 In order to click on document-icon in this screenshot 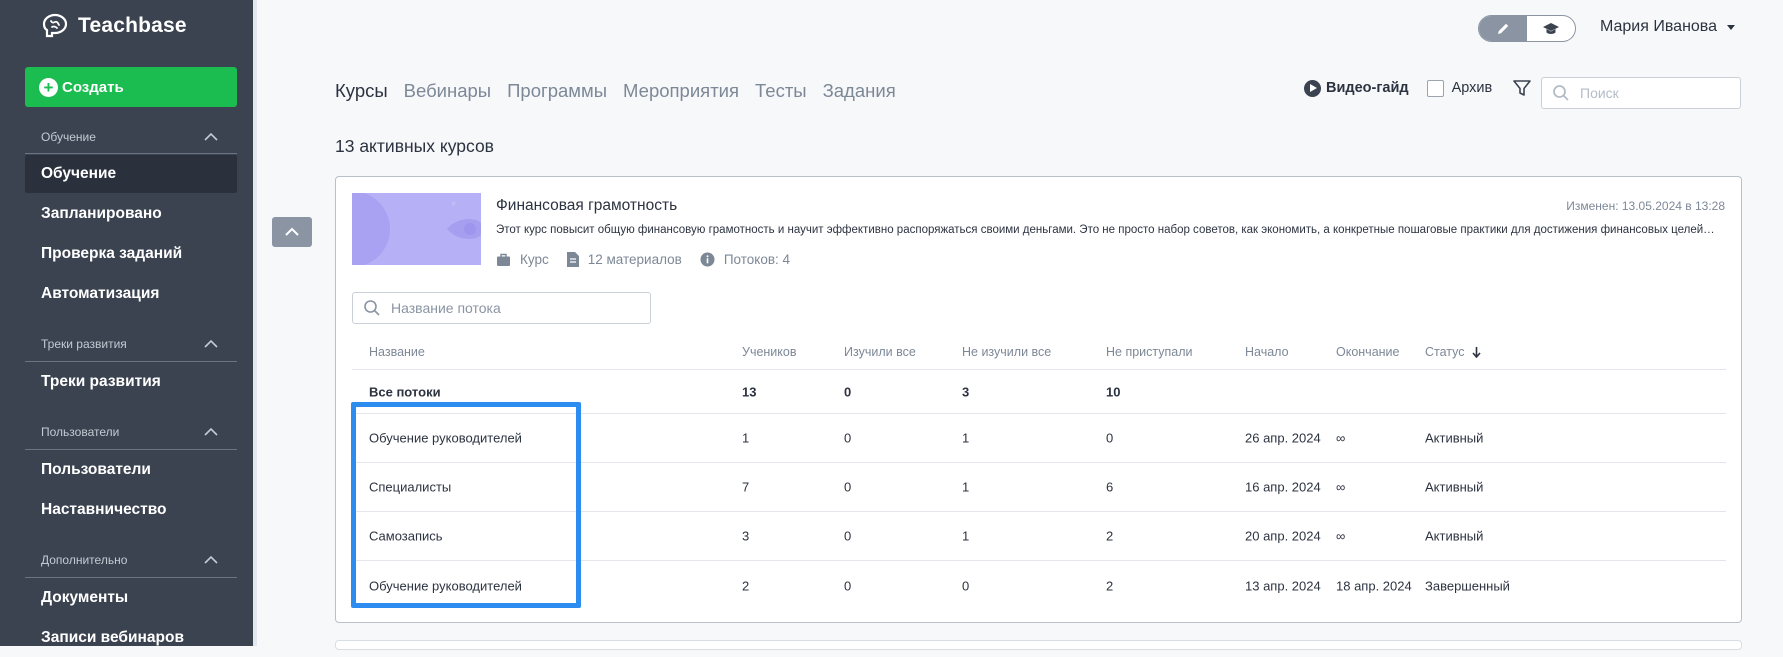, I will do `click(572, 259)`.